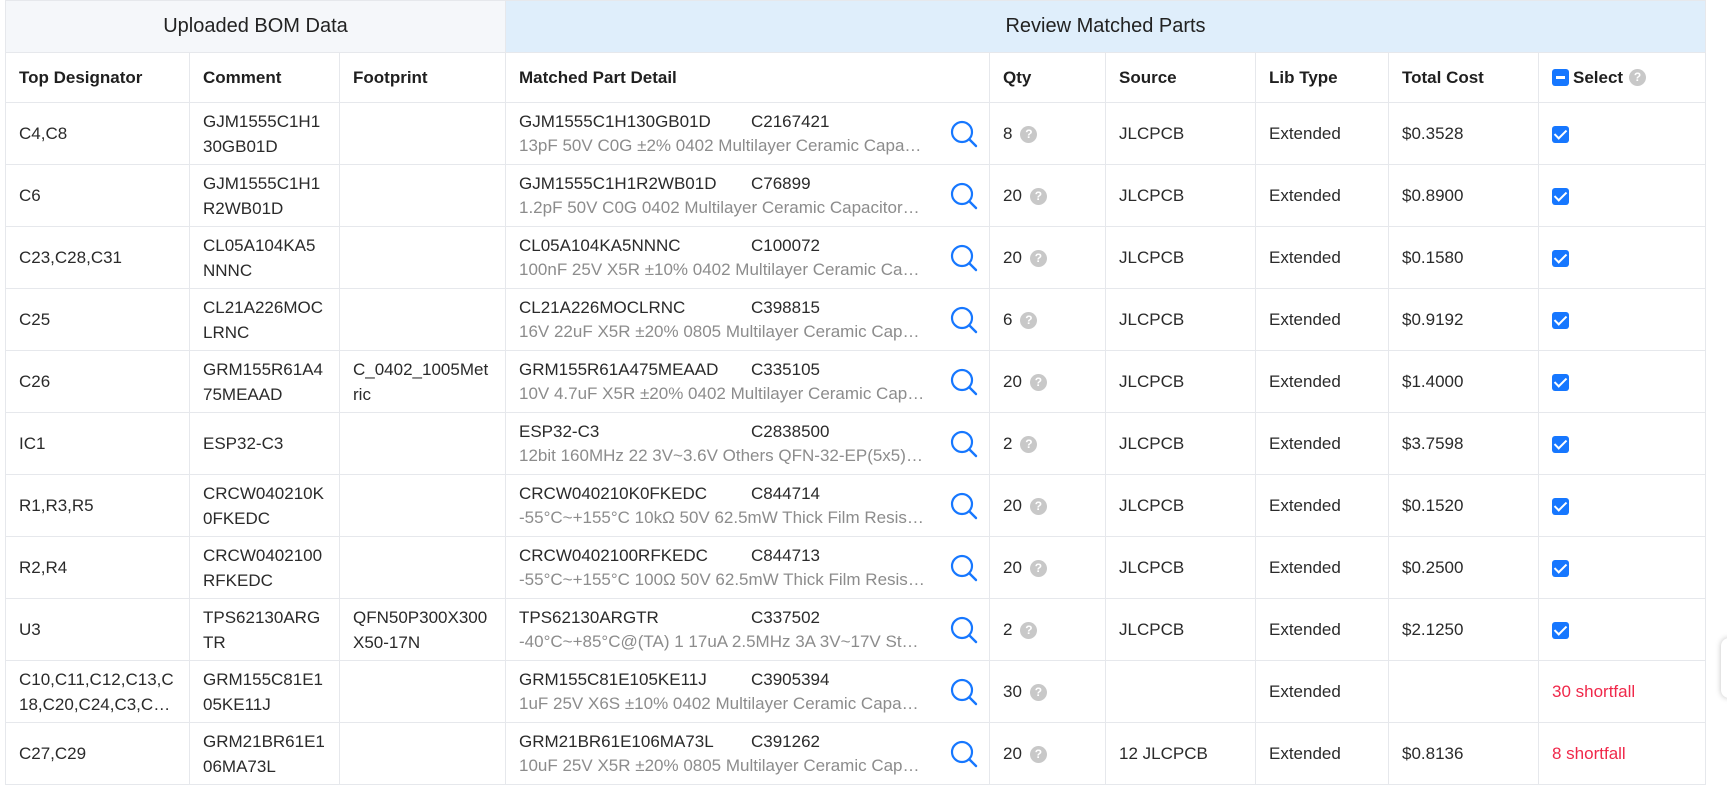  I want to click on comment-cell: ESP32-C3, so click(264, 443).